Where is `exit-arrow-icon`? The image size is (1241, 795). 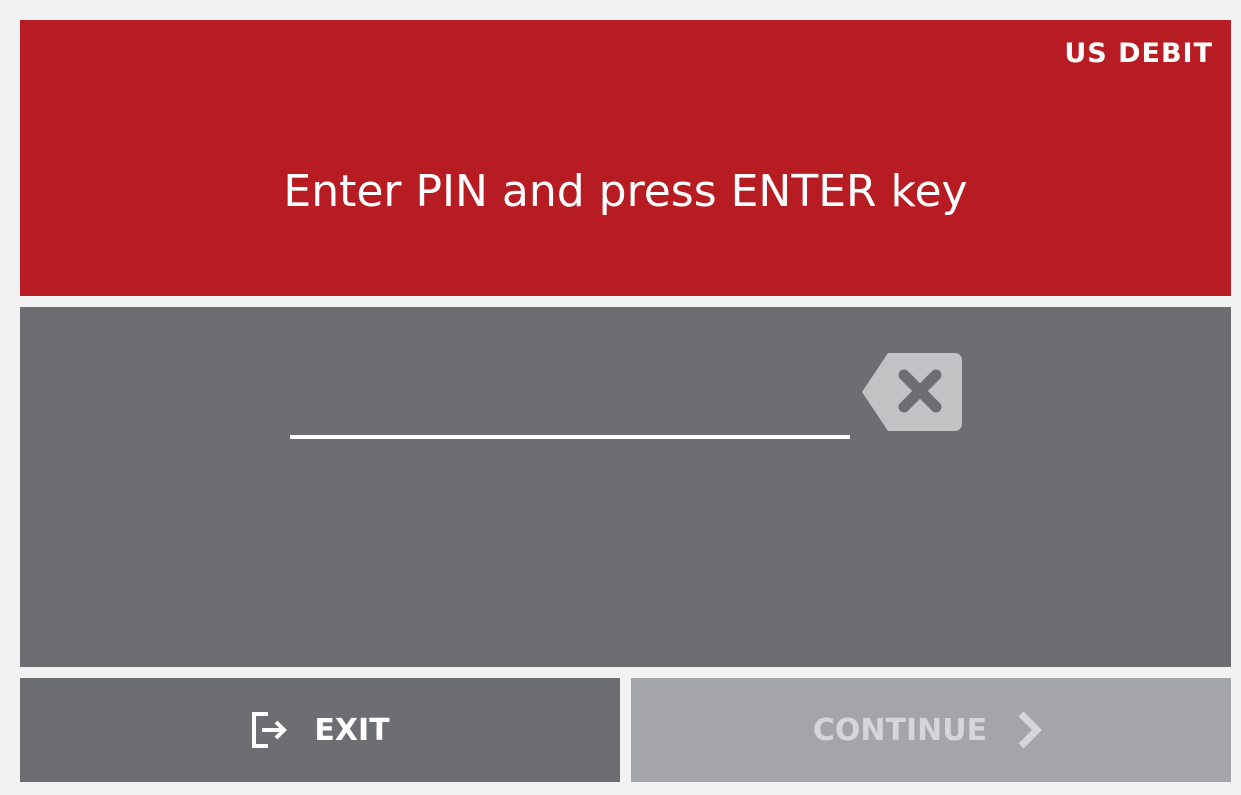
exit-arrow-icon is located at coordinates (270, 730).